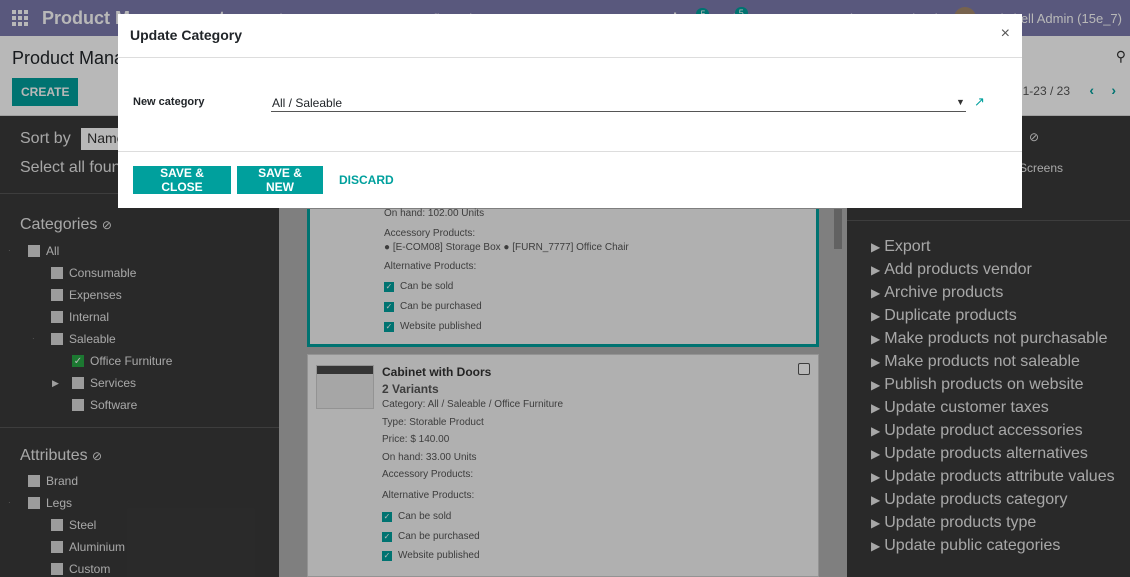 This screenshot has height=577, width=1130. I want to click on discard-button: DISCARD, so click(366, 180).